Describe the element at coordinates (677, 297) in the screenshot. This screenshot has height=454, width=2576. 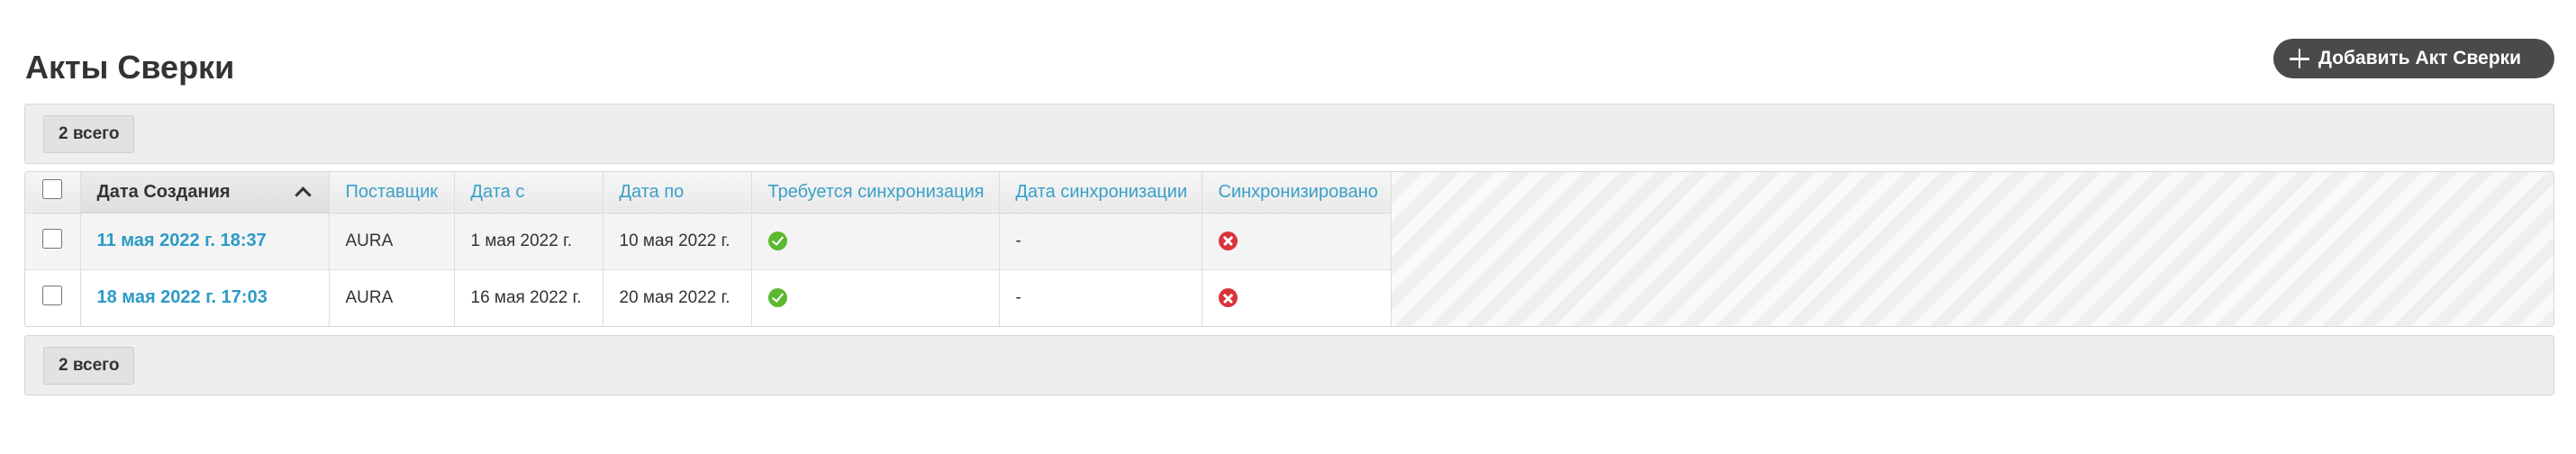
I see `date-to-cell: 20 мая 2022 г.` at that location.